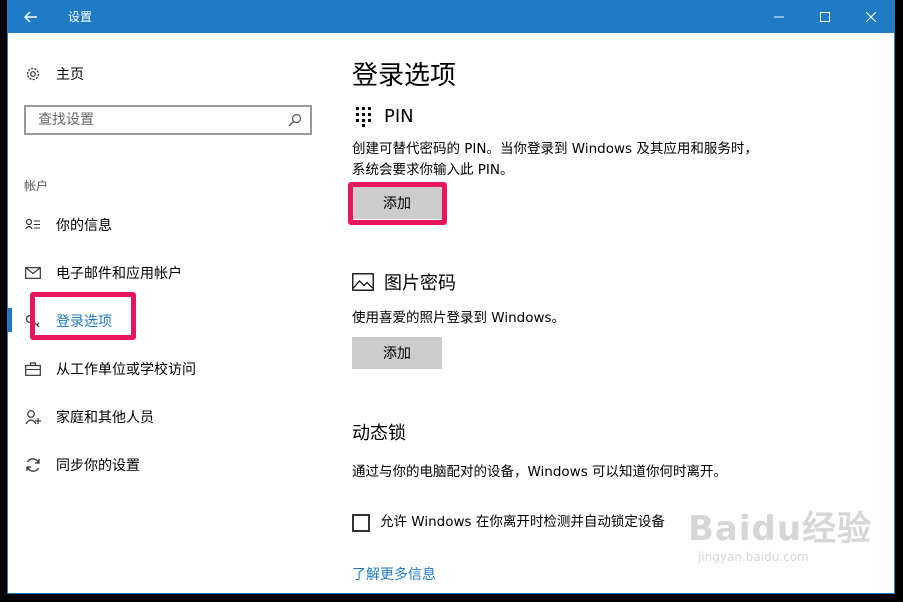 This screenshot has width=903, height=602. I want to click on sidebar-section-label: 帐户, so click(36, 186).